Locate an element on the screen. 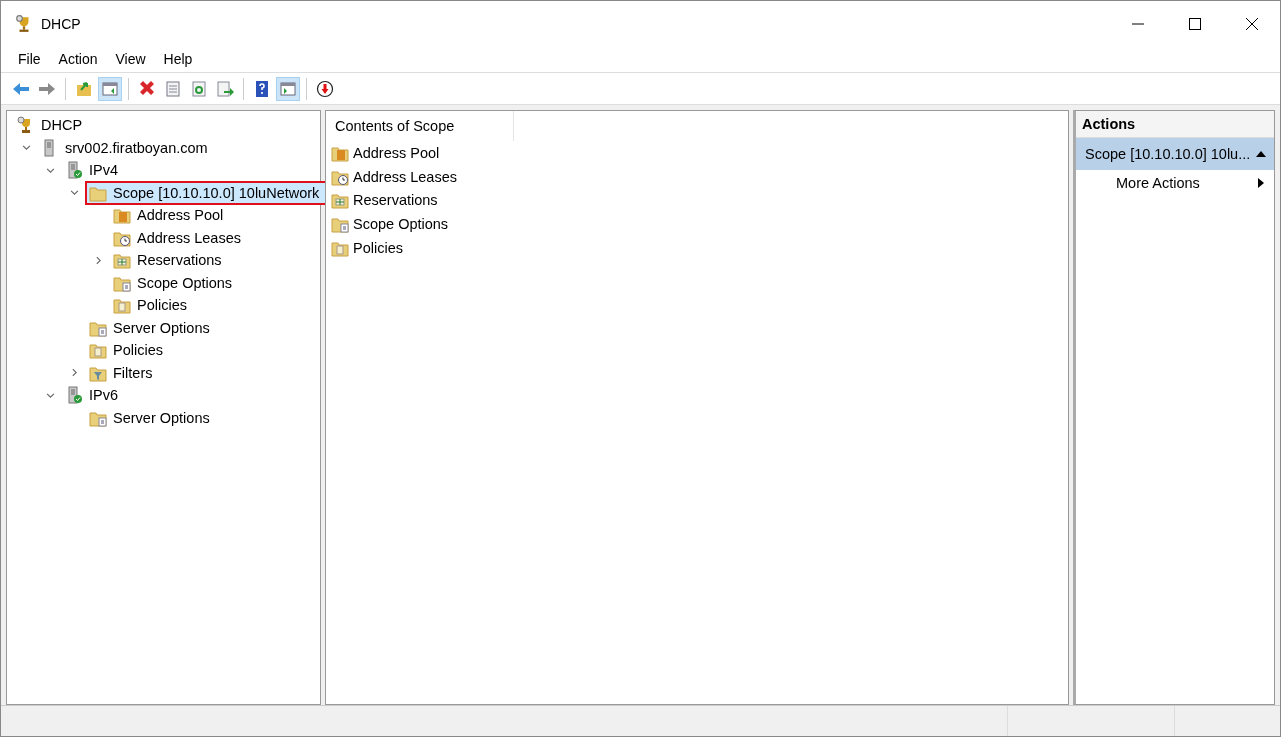  list-item: Reservations is located at coordinates (697, 200).